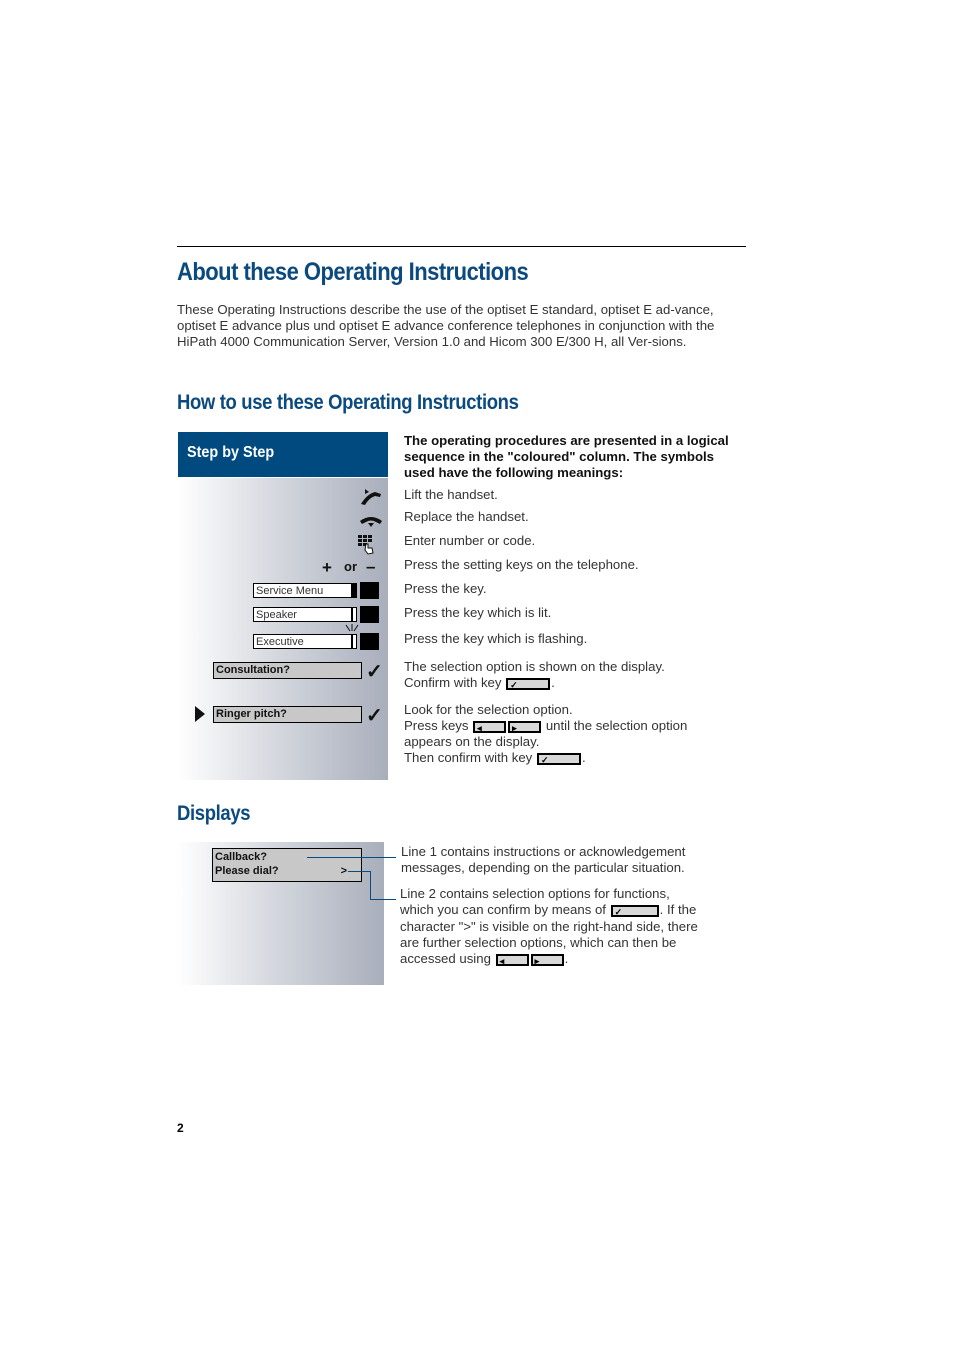  What do you see at coordinates (200, 714) in the screenshot?
I see `arrow-right-icon` at bounding box center [200, 714].